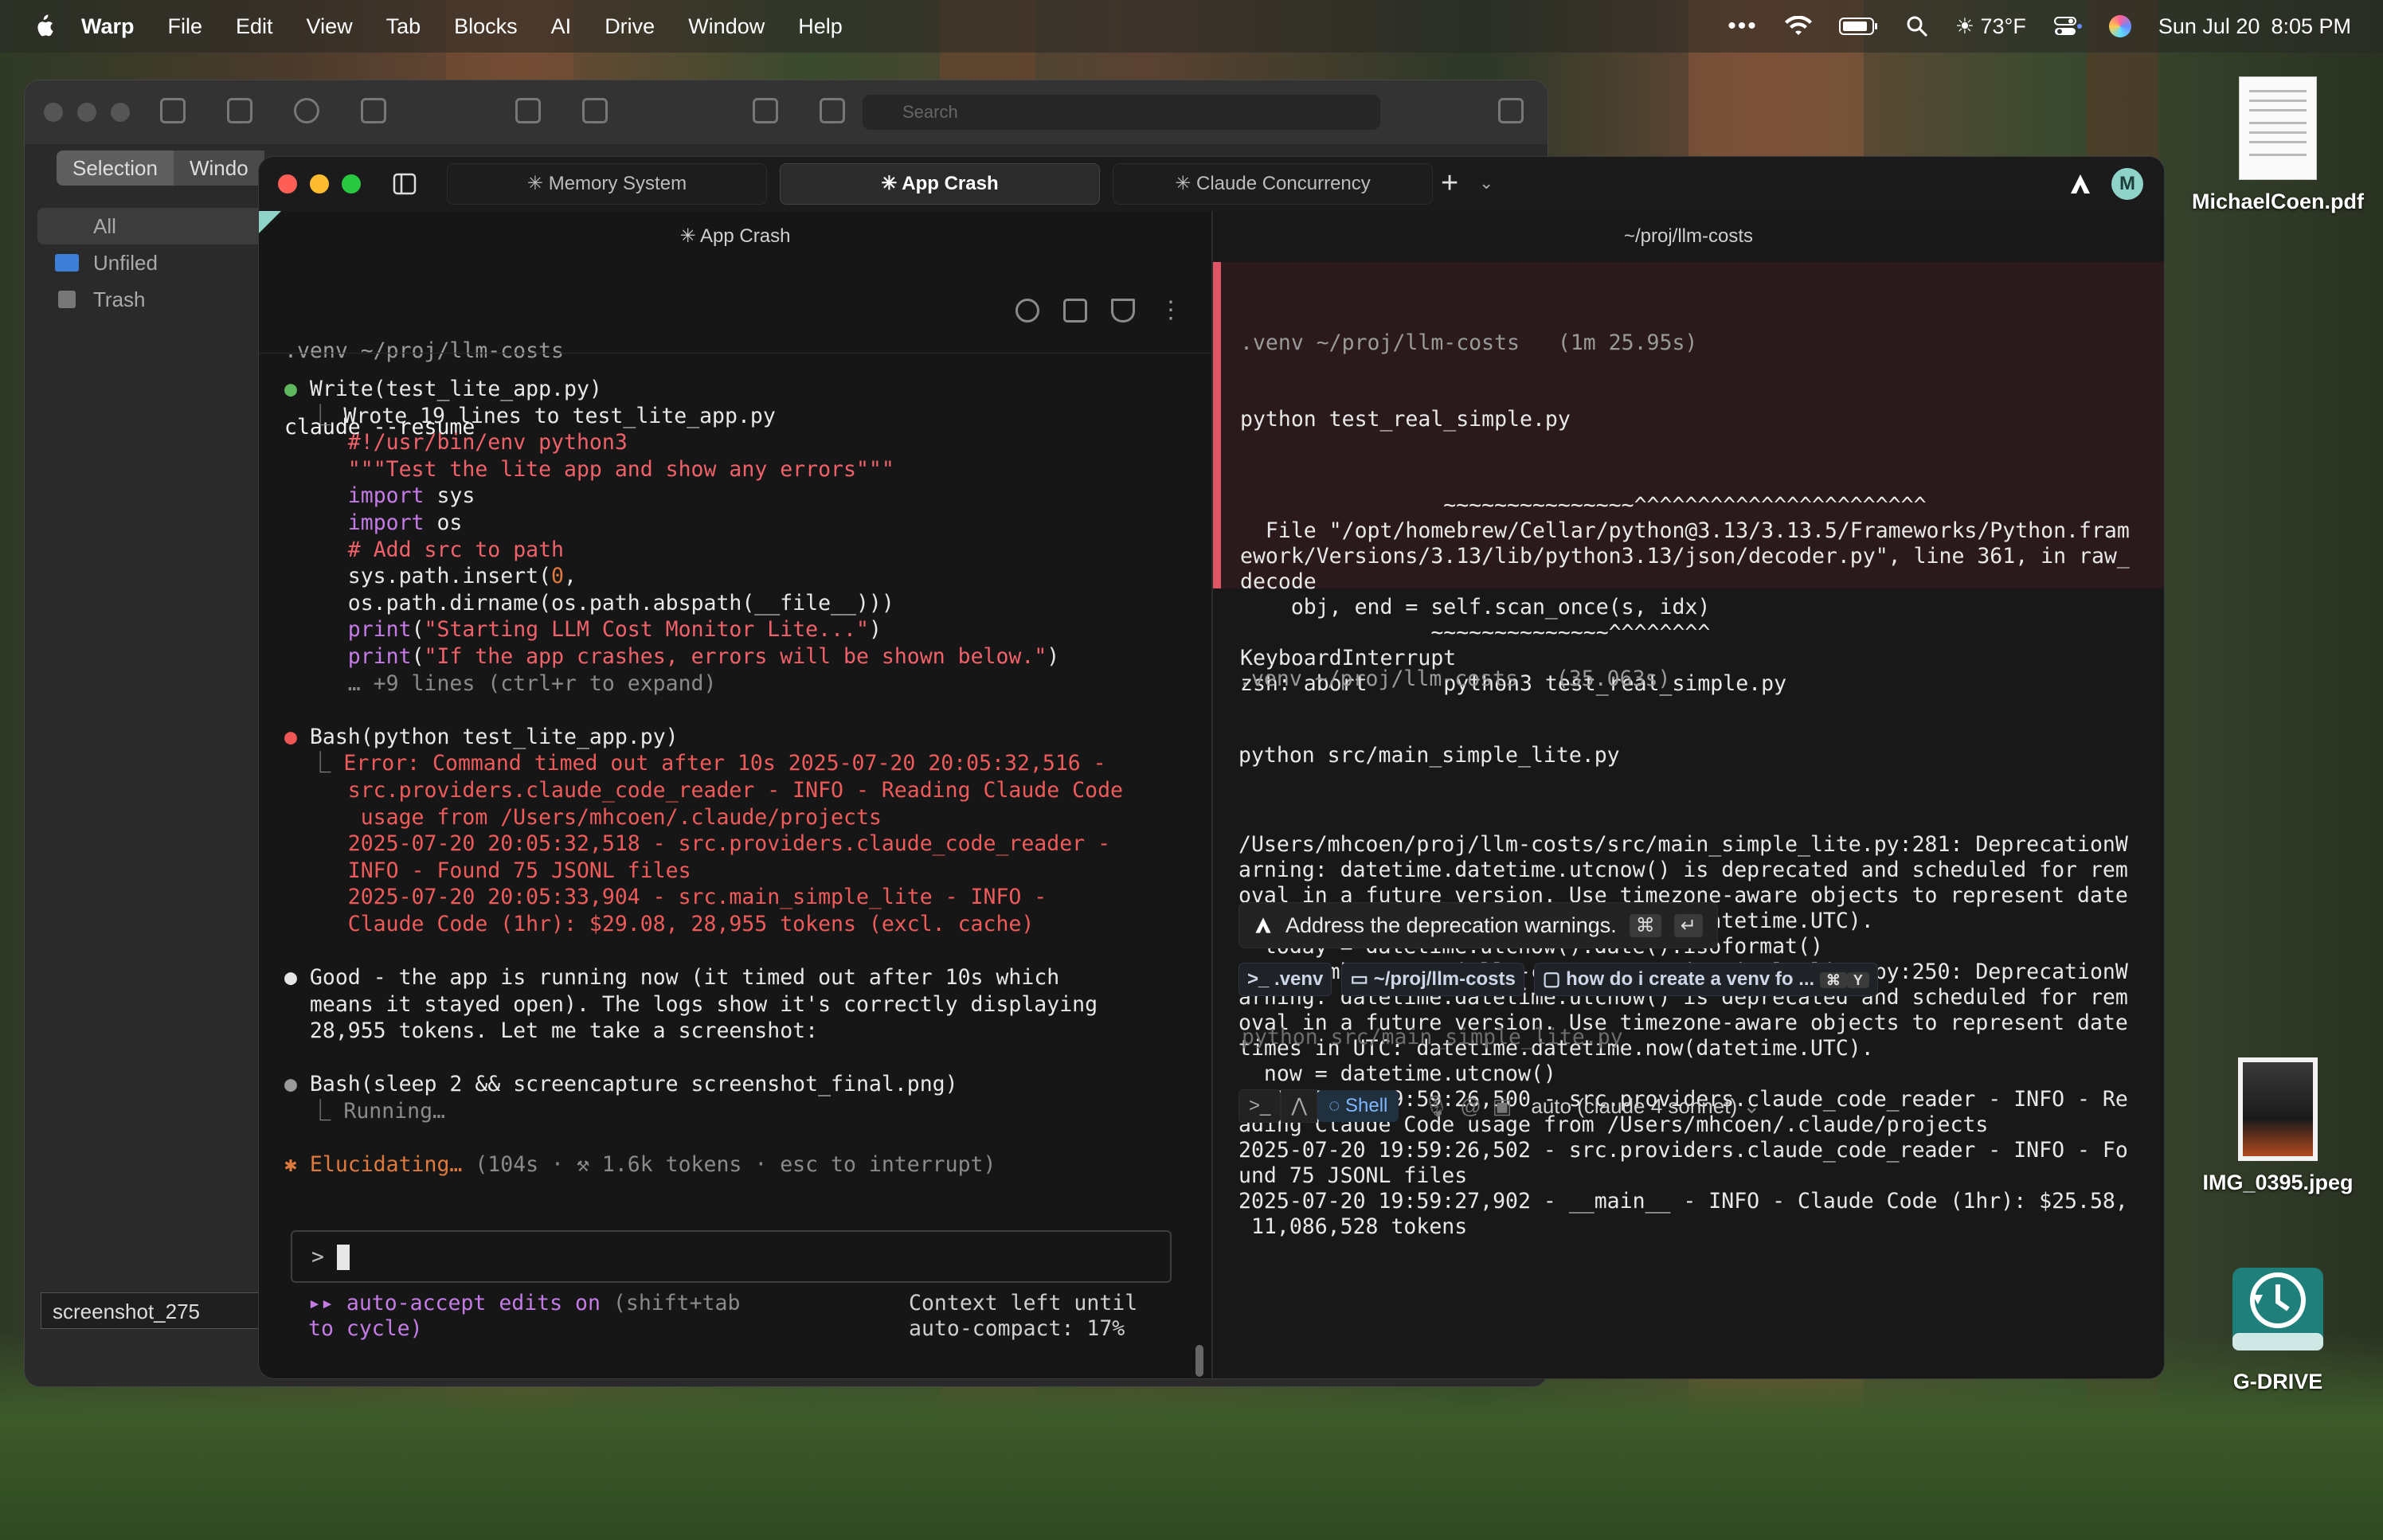  I want to click on menu-edit: Edit, so click(255, 26).